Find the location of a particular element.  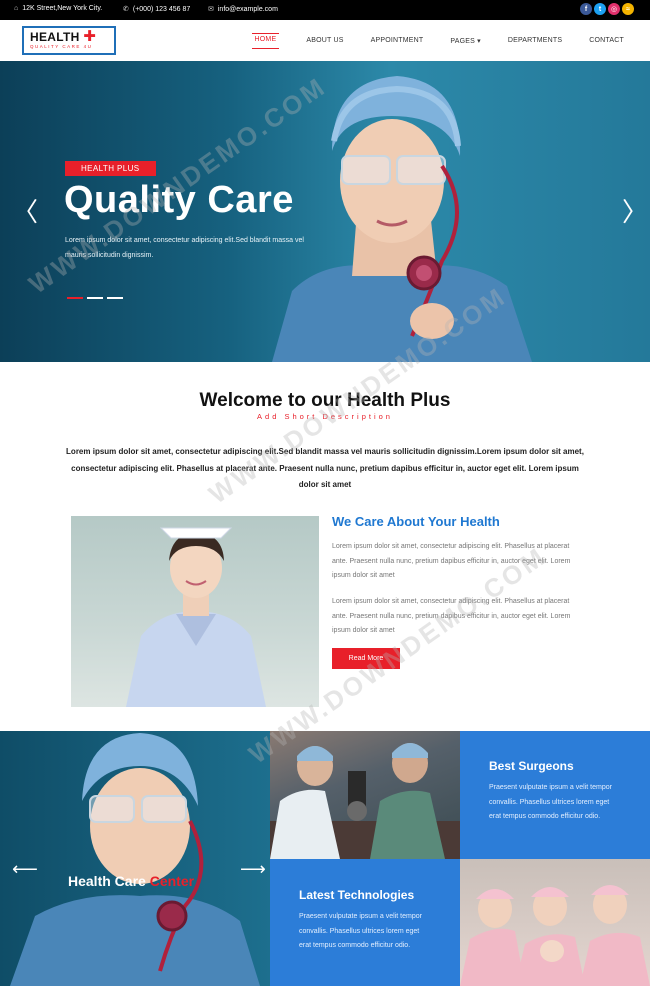

logo-tagline: QUALITY CARE 4U is located at coordinates (61, 46).